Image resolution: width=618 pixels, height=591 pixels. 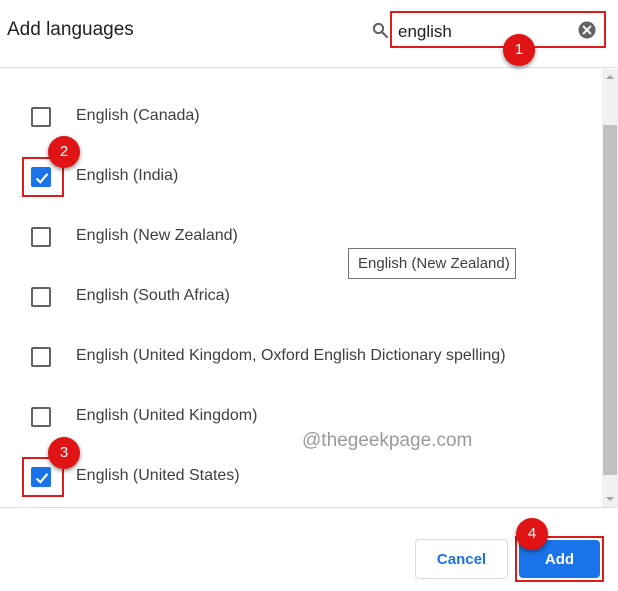 What do you see at coordinates (64, 152) in the screenshot?
I see `step-badge-2: 2` at bounding box center [64, 152].